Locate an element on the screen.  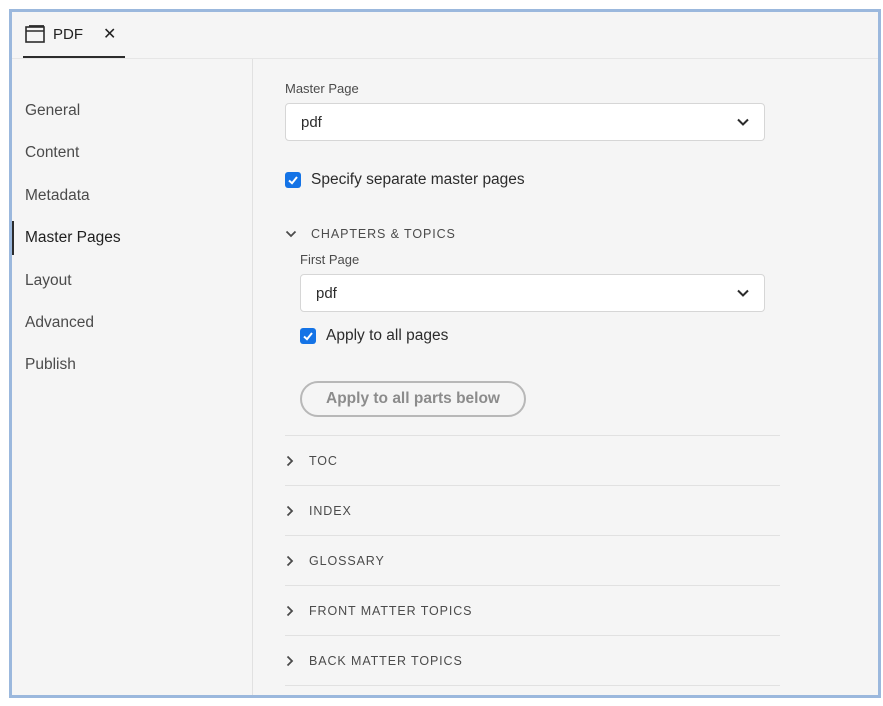
section-front-matter-topics-title: FRONT MATTER TOPICS is located at coordinates (391, 610).